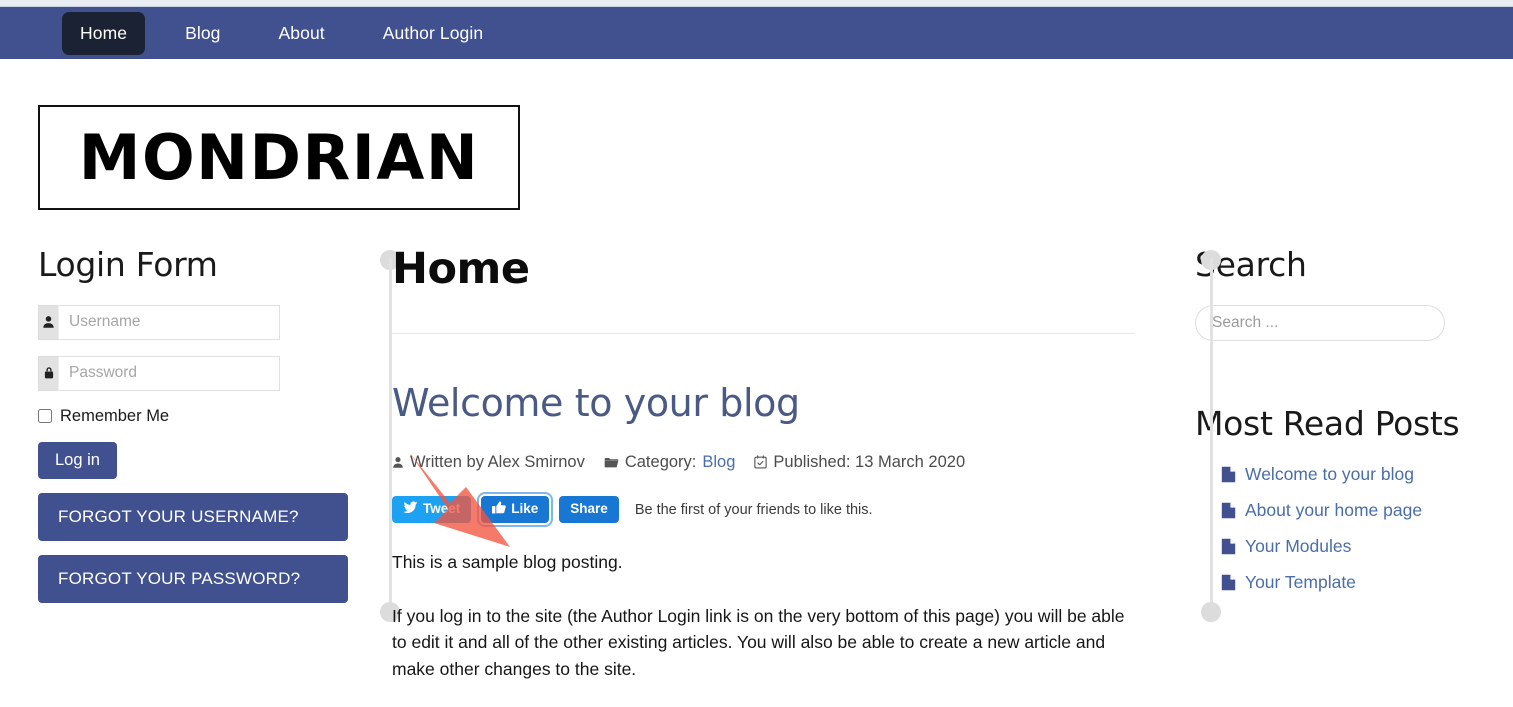 The image size is (1513, 707). Describe the element at coordinates (128, 264) in the screenshot. I see `login-form-title: Login Form` at that location.